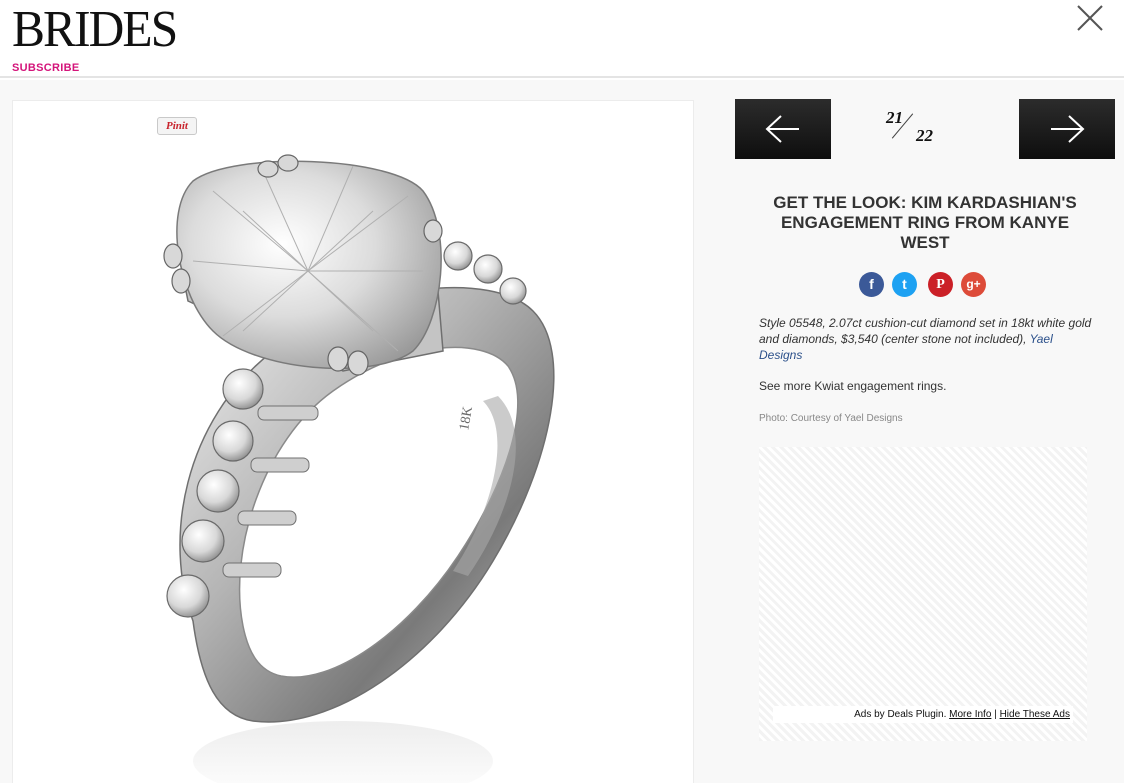 The width and height of the screenshot is (1124, 783). I want to click on twitter-icon: t, so click(904, 284).